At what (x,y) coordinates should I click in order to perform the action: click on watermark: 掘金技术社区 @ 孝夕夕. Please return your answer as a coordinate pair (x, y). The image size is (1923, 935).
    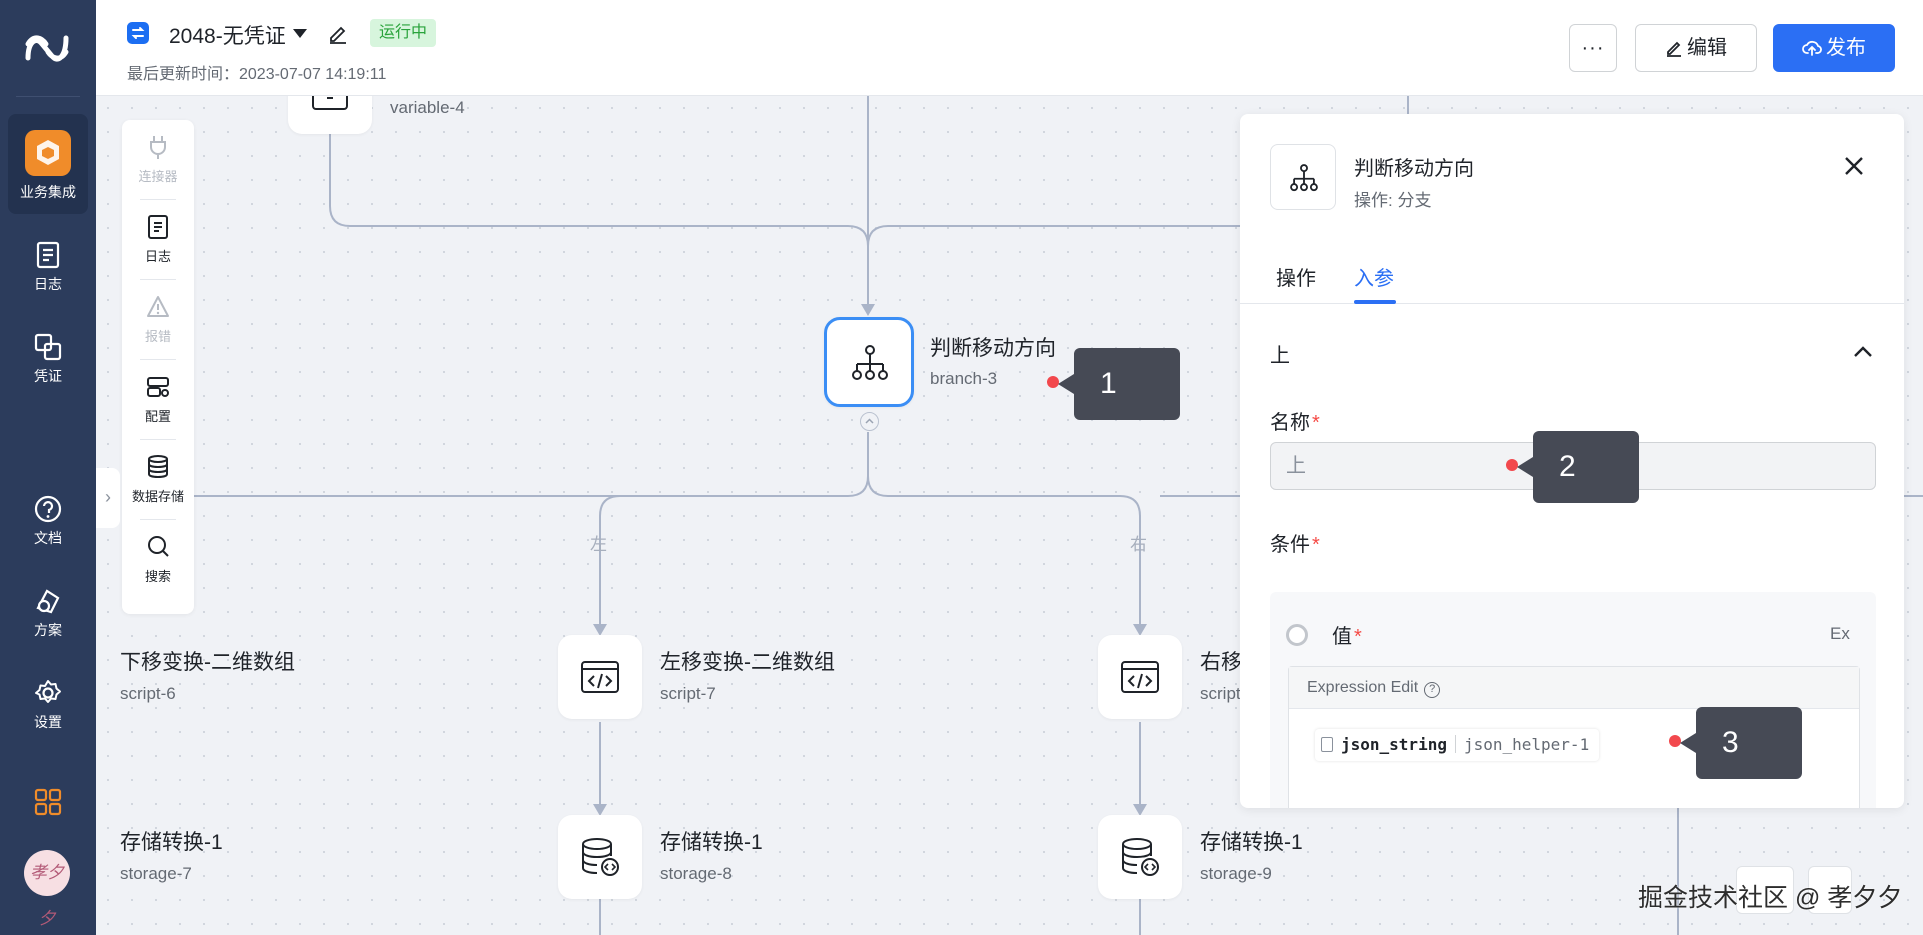
    Looking at the image, I should click on (1770, 898).